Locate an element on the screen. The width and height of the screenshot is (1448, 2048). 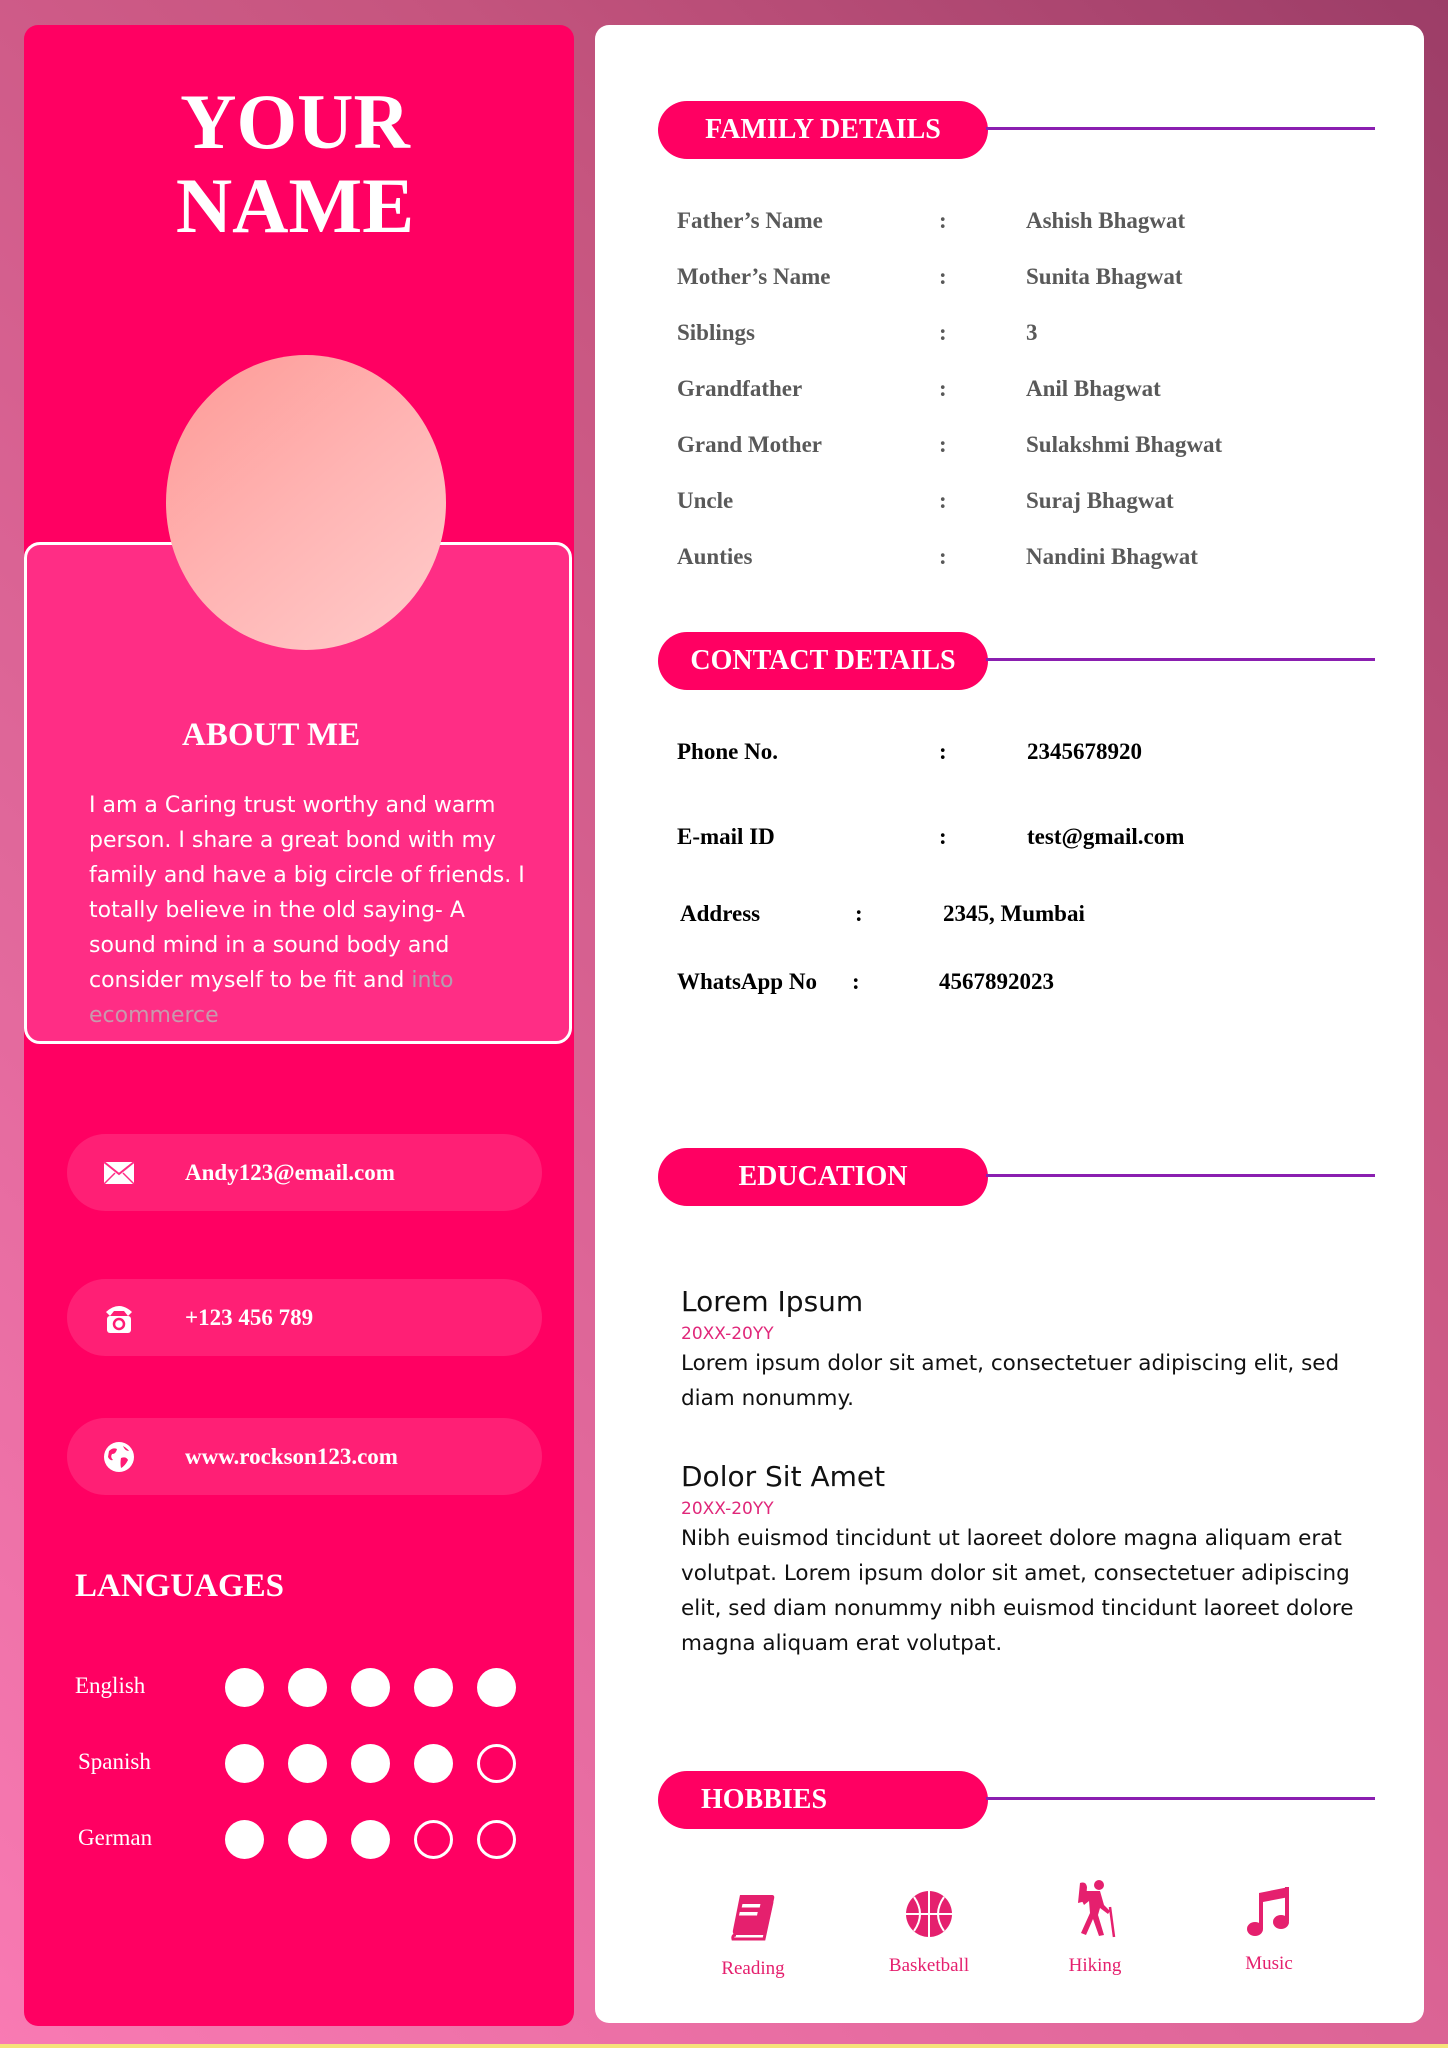
contact-detail-label: E-mail ID is located at coordinates (726, 836).